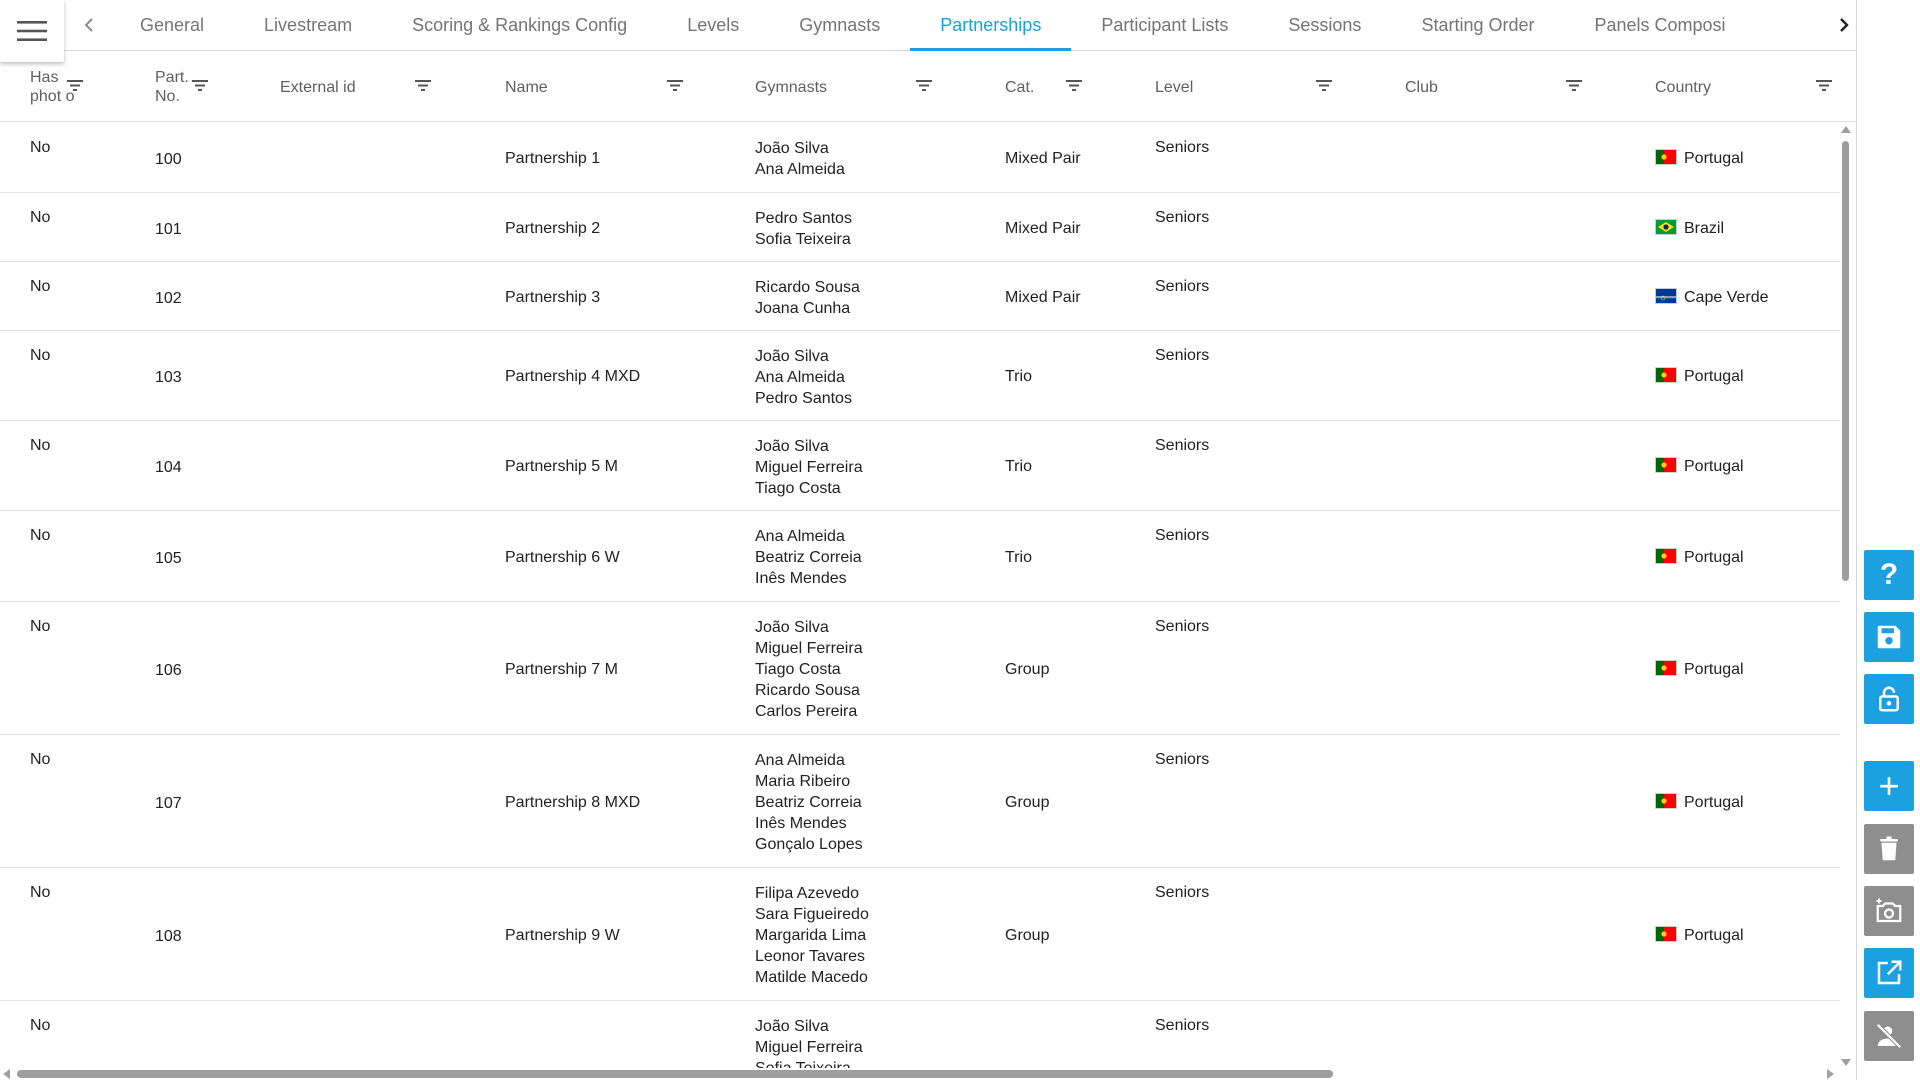  Describe the element at coordinates (809, 467) in the screenshot. I see `cell-gymnasts: João Silva Miguel Ferreira Tiago Costa` at that location.